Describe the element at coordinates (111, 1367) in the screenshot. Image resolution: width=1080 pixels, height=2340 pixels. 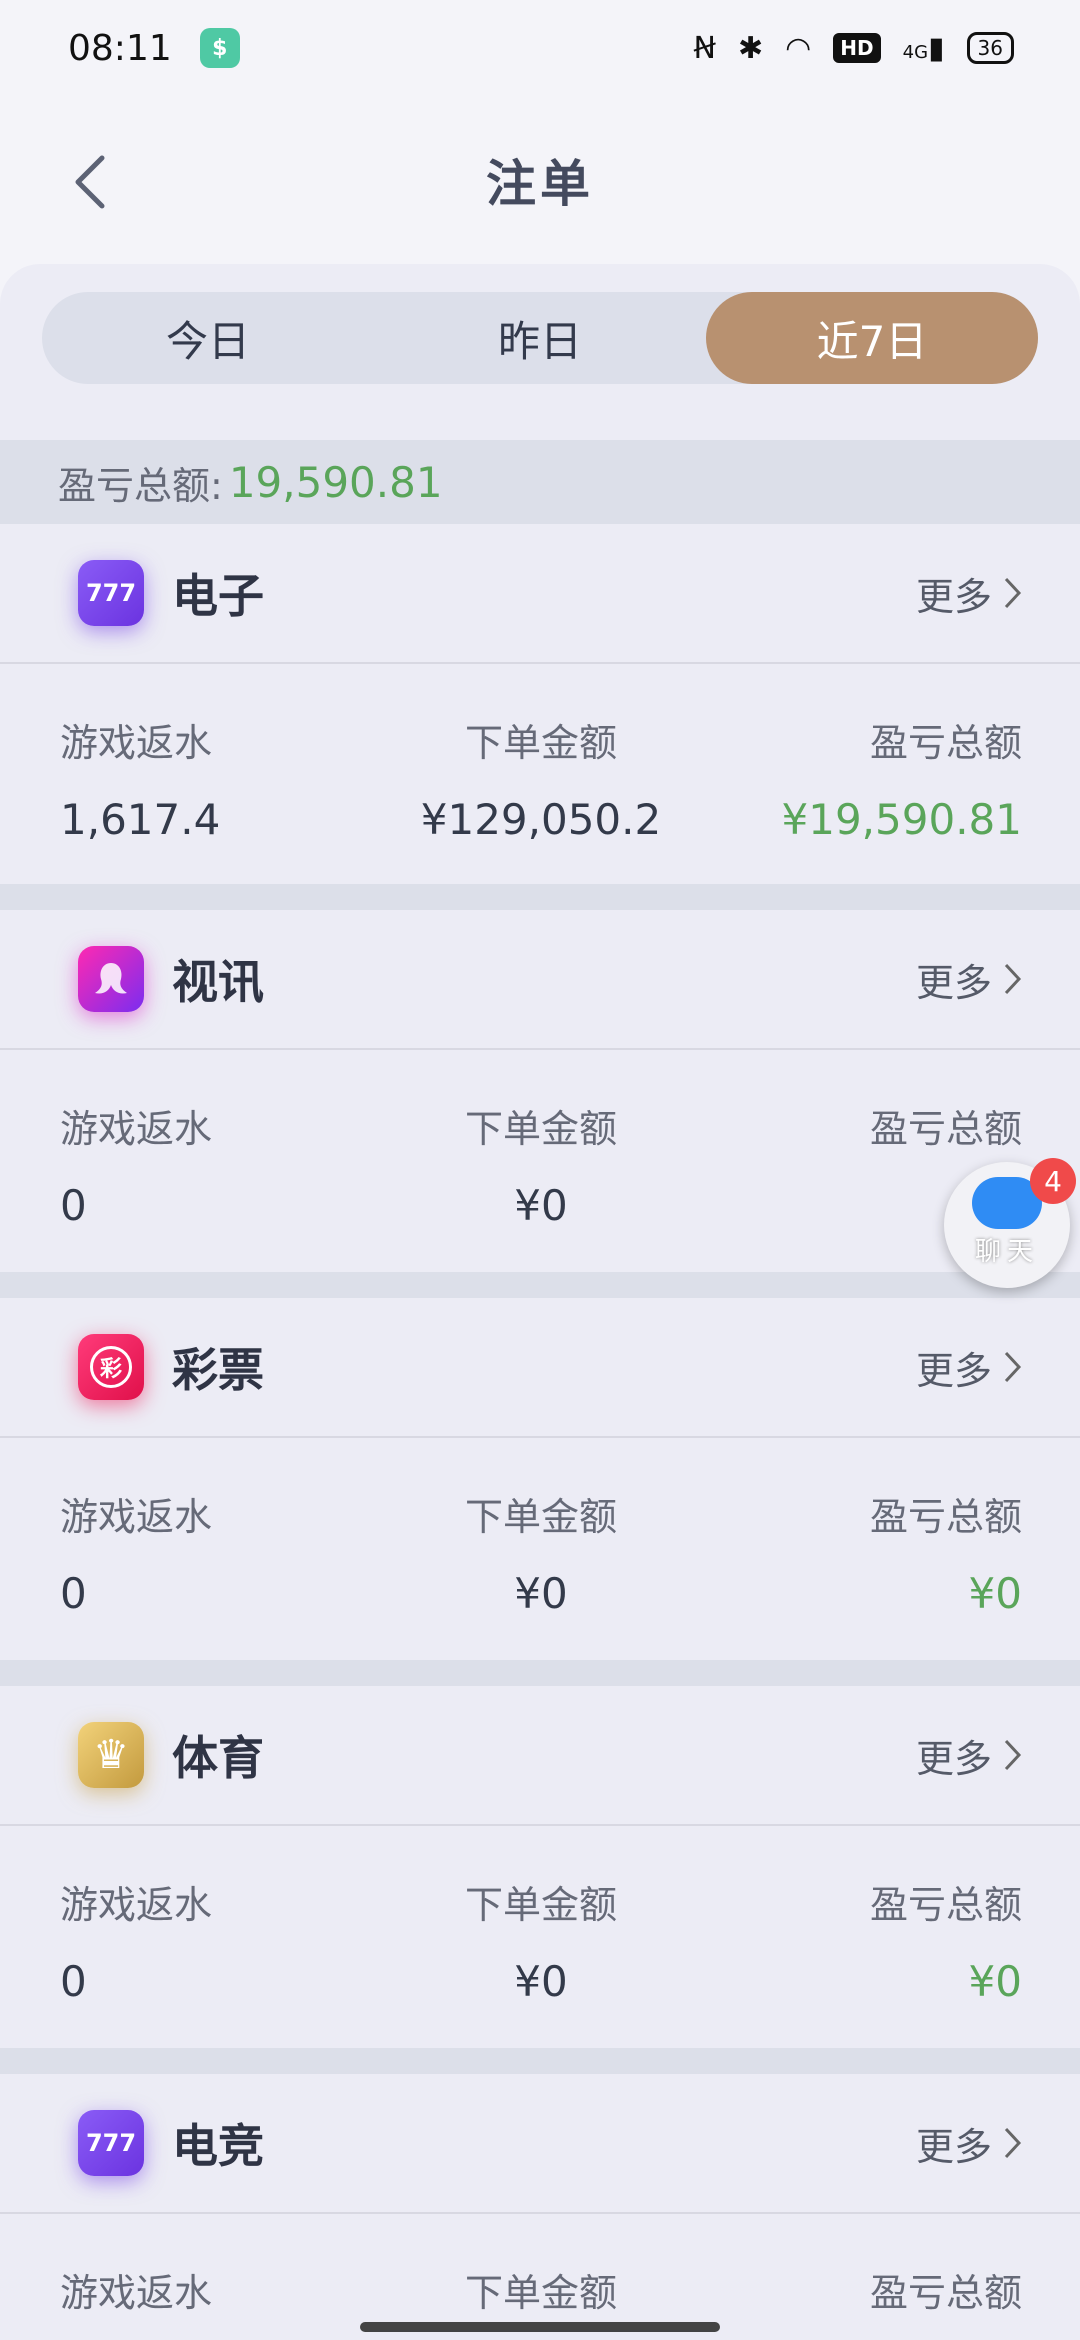
I see `lottery-icon: 彩` at that location.